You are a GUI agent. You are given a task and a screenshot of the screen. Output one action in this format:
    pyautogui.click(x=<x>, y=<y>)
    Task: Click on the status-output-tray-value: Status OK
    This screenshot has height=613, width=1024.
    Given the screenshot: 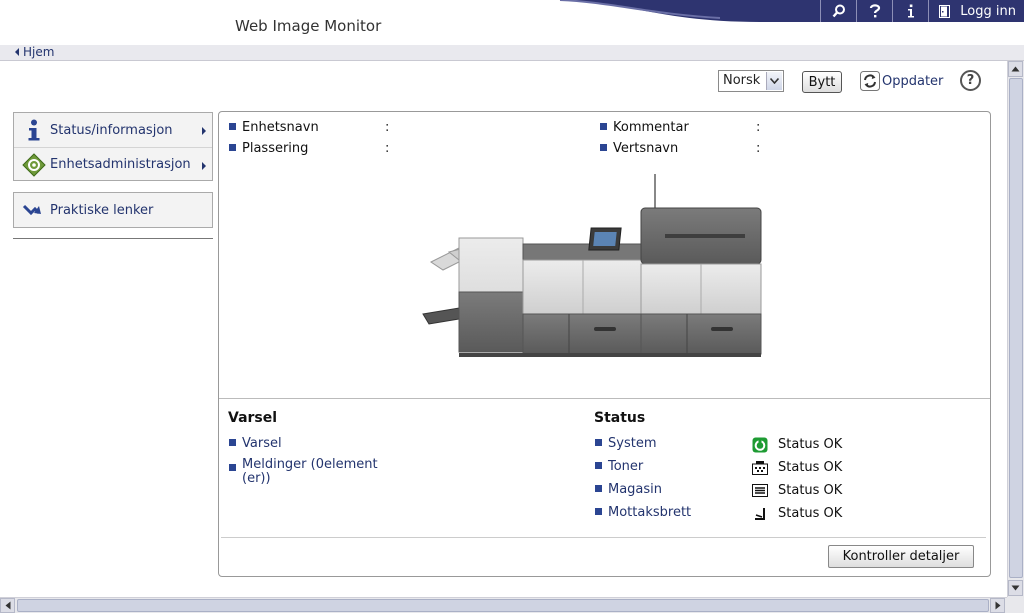 What is the action you would take?
    pyautogui.click(x=796, y=513)
    